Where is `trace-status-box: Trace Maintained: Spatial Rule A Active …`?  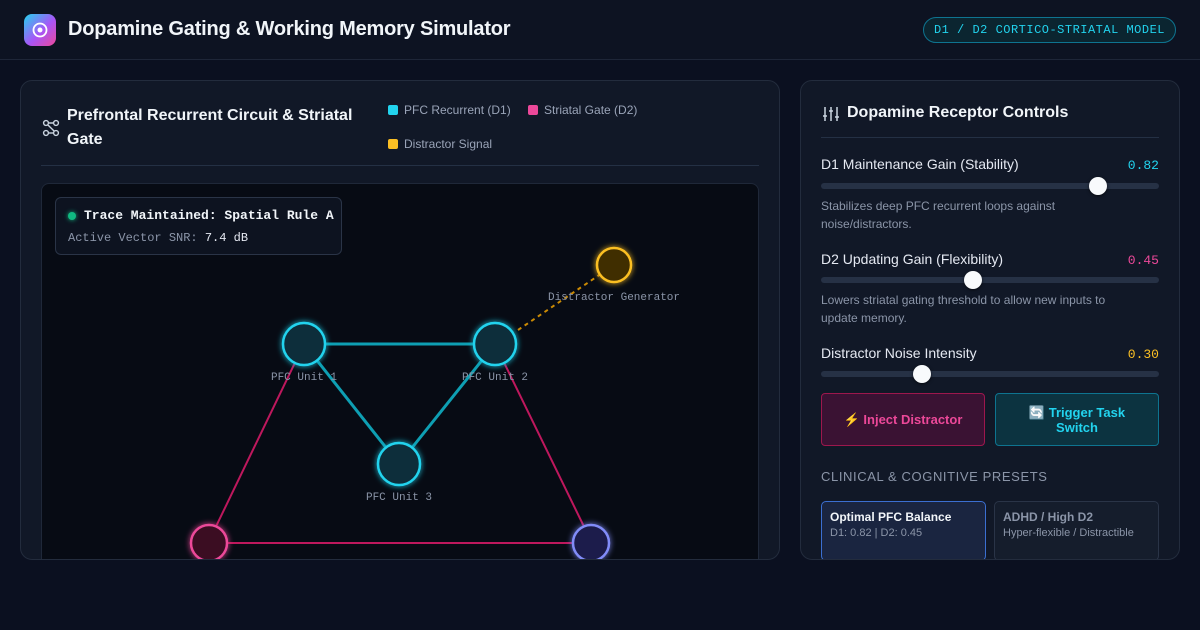
trace-status-box: Trace Maintained: Spatial Rule A Active … is located at coordinates (198, 226).